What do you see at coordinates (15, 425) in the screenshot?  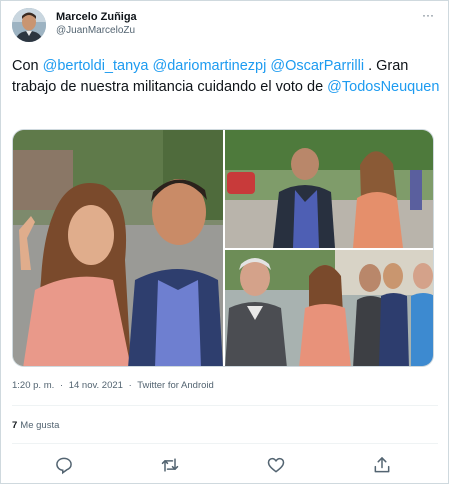 I see `likes-count: 7` at bounding box center [15, 425].